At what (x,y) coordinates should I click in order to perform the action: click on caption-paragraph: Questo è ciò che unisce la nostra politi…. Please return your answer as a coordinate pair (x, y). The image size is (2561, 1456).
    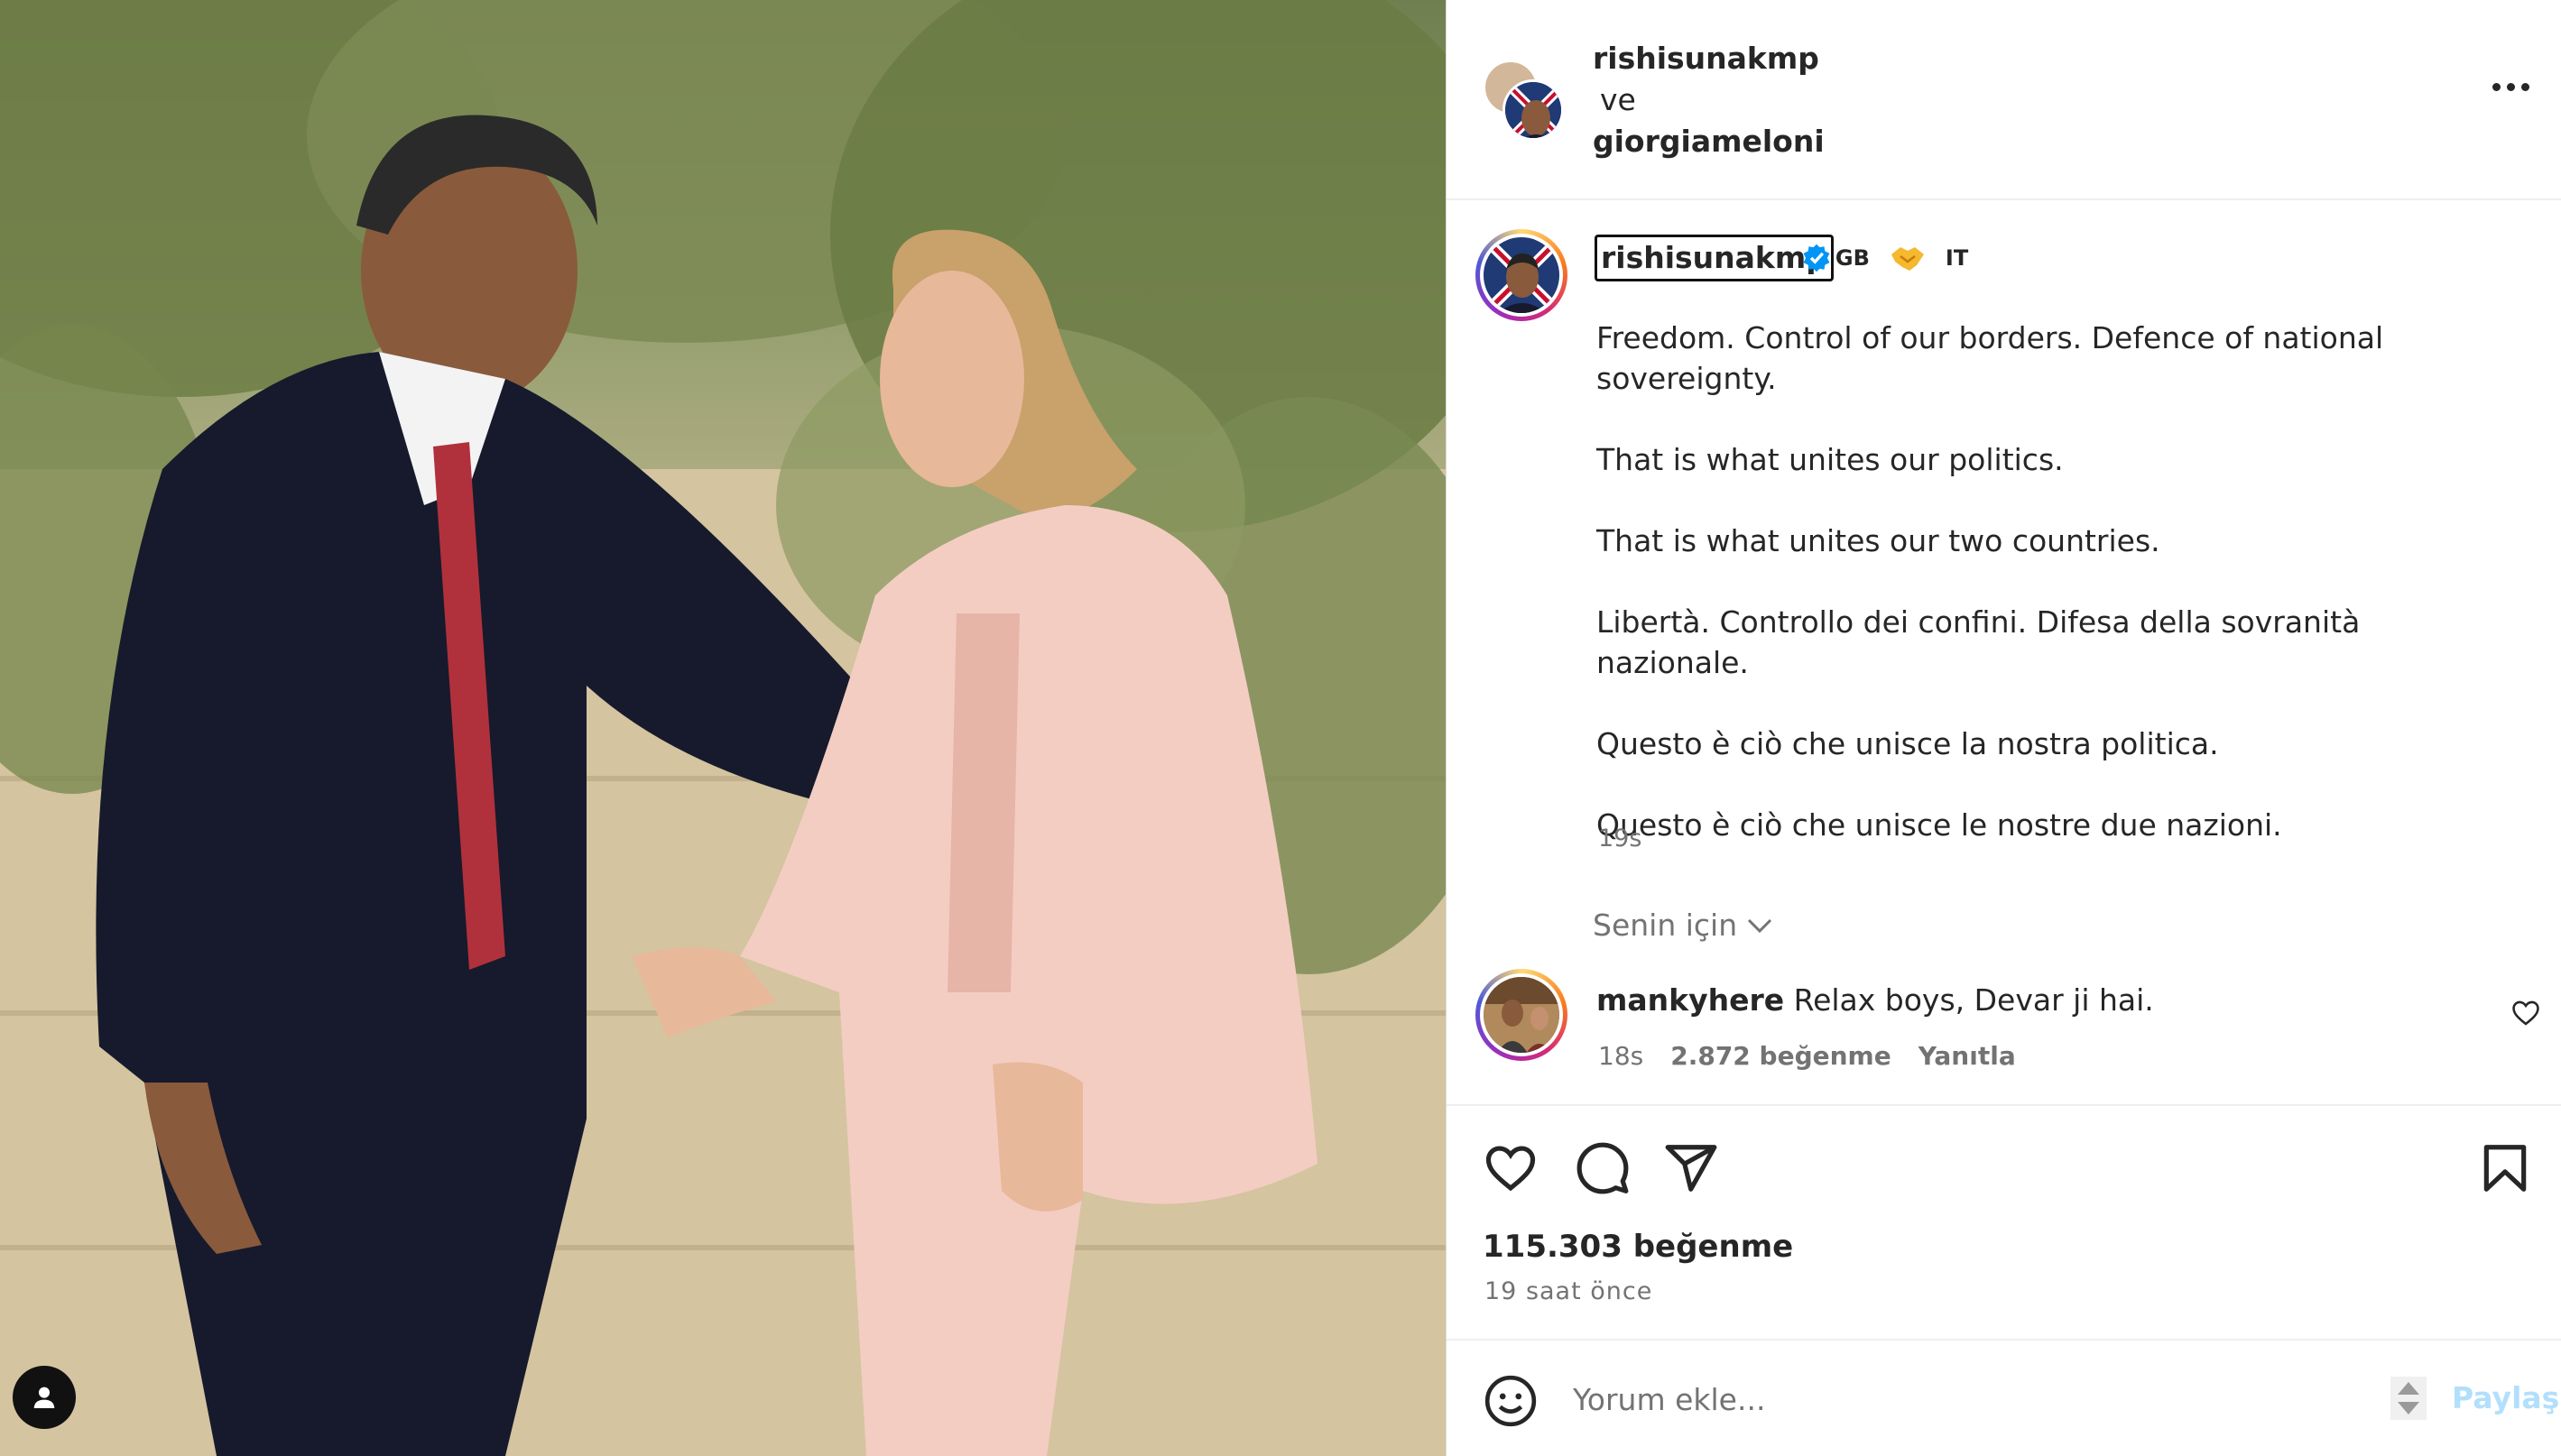
    Looking at the image, I should click on (1908, 743).